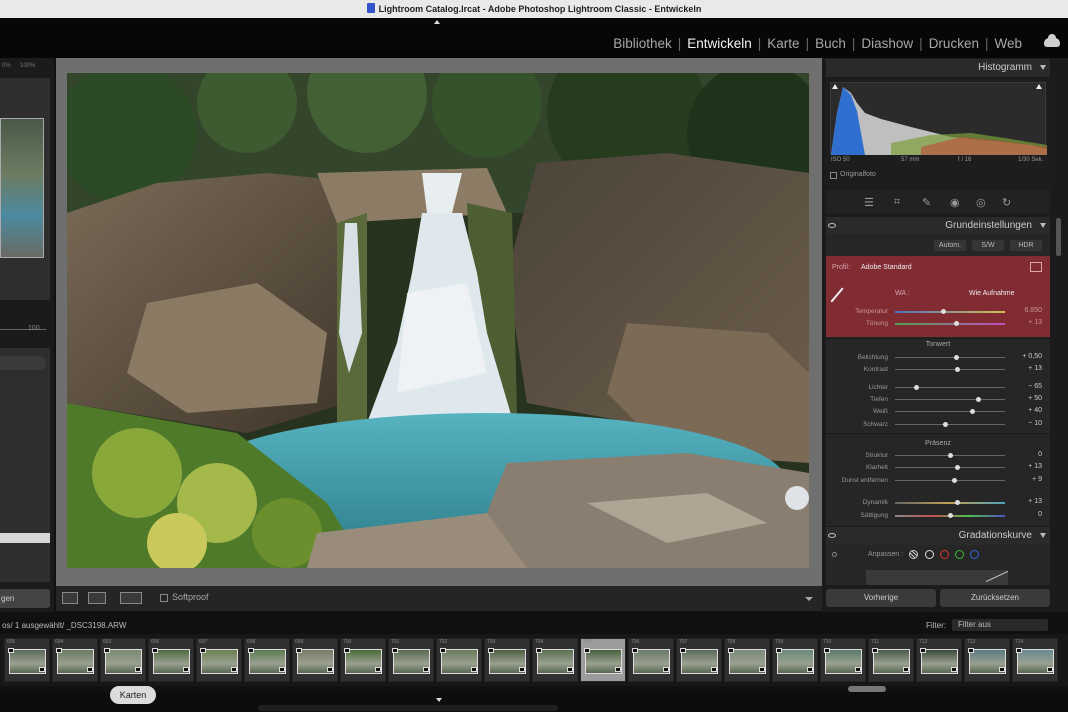  I want to click on texture-value: 0, so click(1027, 454).